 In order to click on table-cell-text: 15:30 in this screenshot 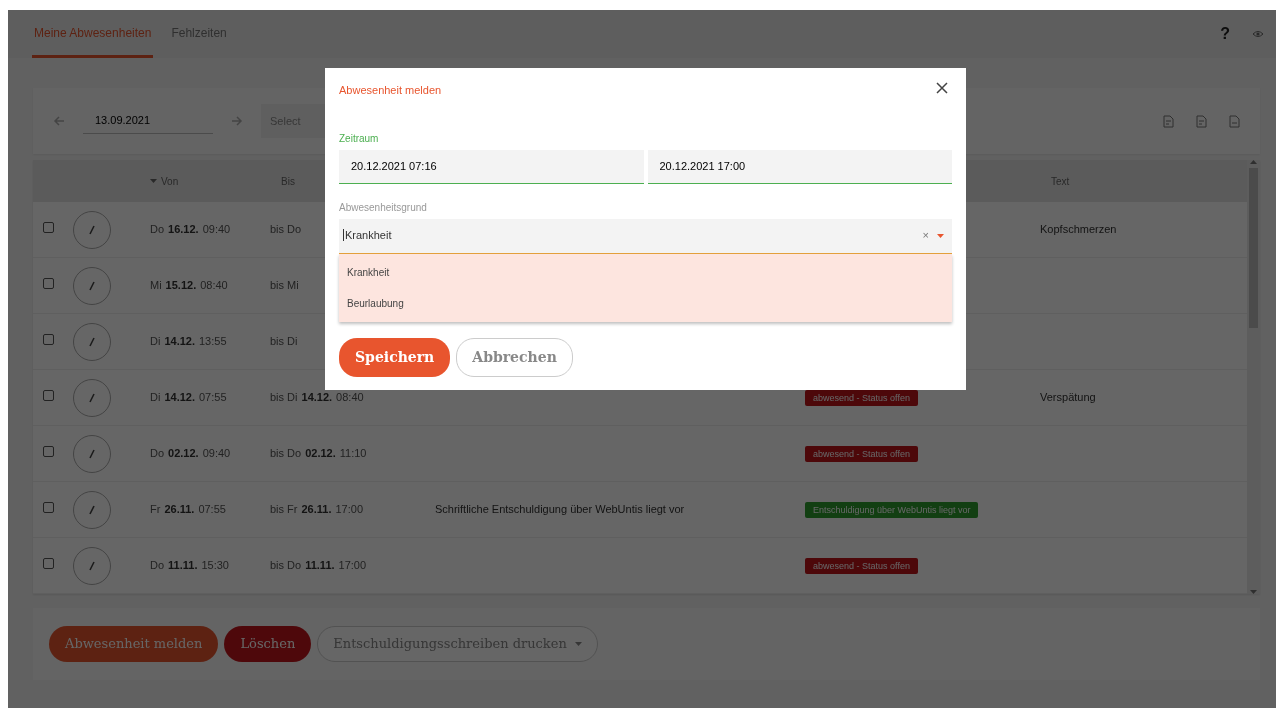, I will do `click(215, 566)`.